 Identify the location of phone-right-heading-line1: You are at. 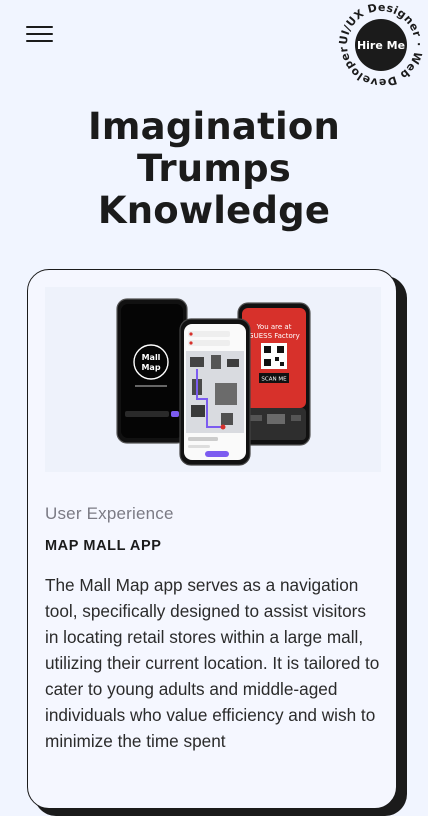
(274, 327).